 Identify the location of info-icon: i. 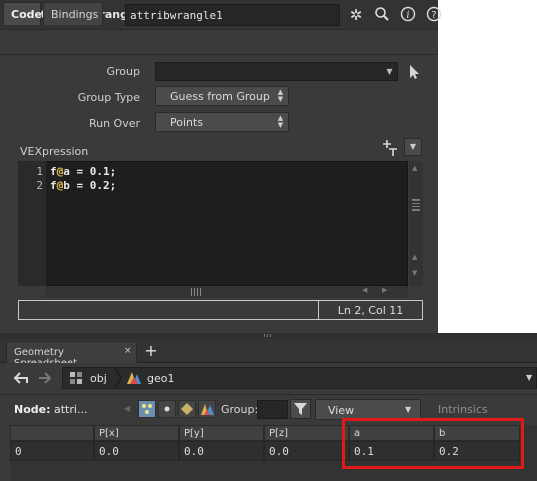
(408, 15).